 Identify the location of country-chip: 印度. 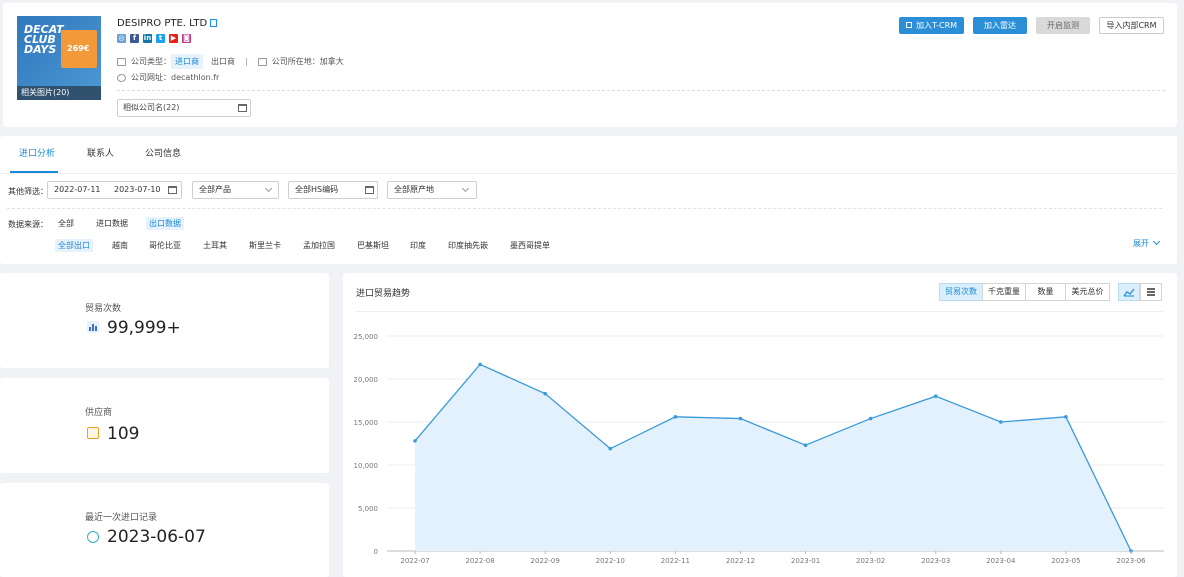
(418, 245).